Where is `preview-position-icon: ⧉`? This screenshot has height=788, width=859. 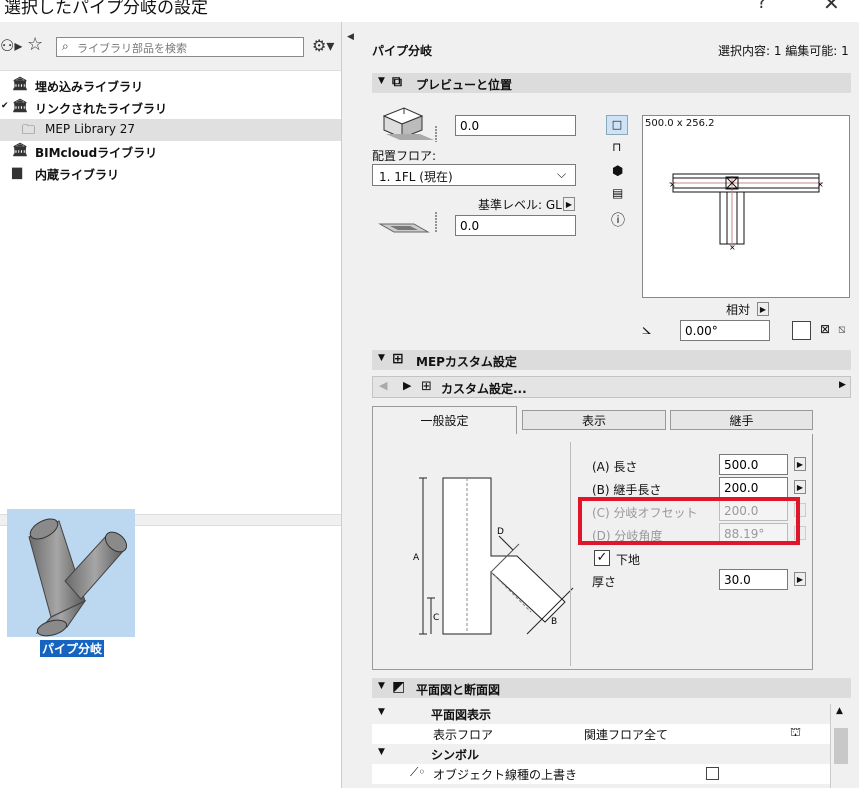 preview-position-icon: ⧉ is located at coordinates (397, 82).